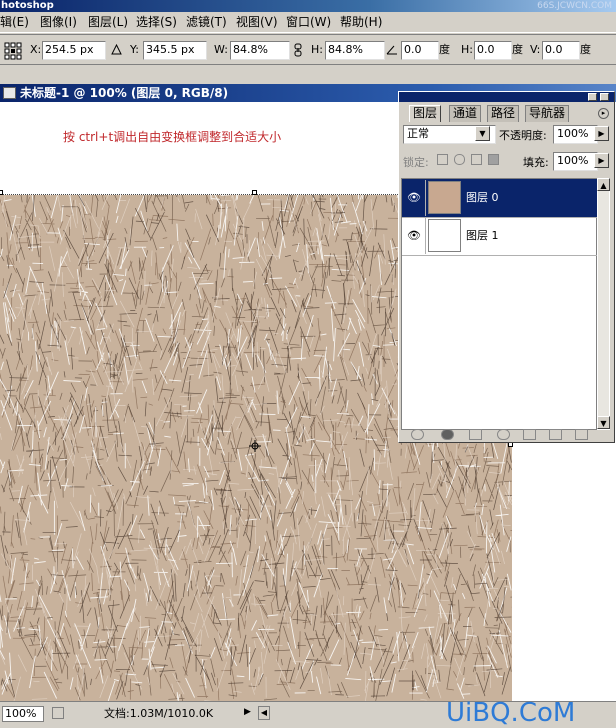  I want to click on vskew-field: 0.0, so click(561, 50).